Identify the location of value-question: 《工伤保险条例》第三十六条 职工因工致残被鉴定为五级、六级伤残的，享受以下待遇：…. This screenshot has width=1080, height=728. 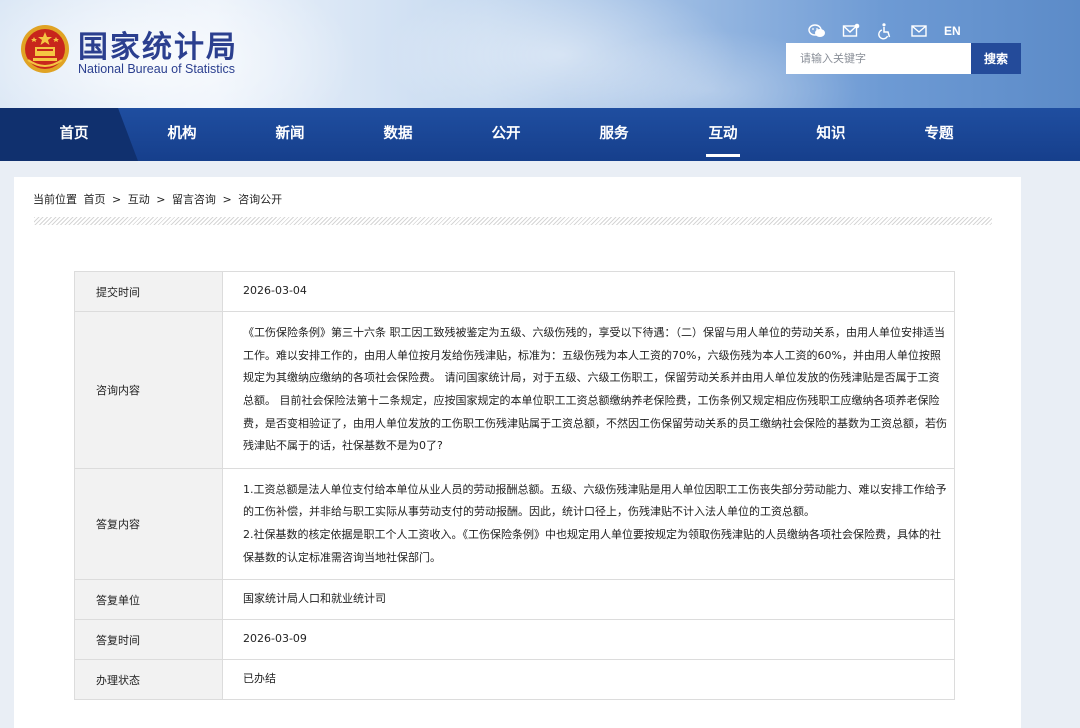
(588, 390).